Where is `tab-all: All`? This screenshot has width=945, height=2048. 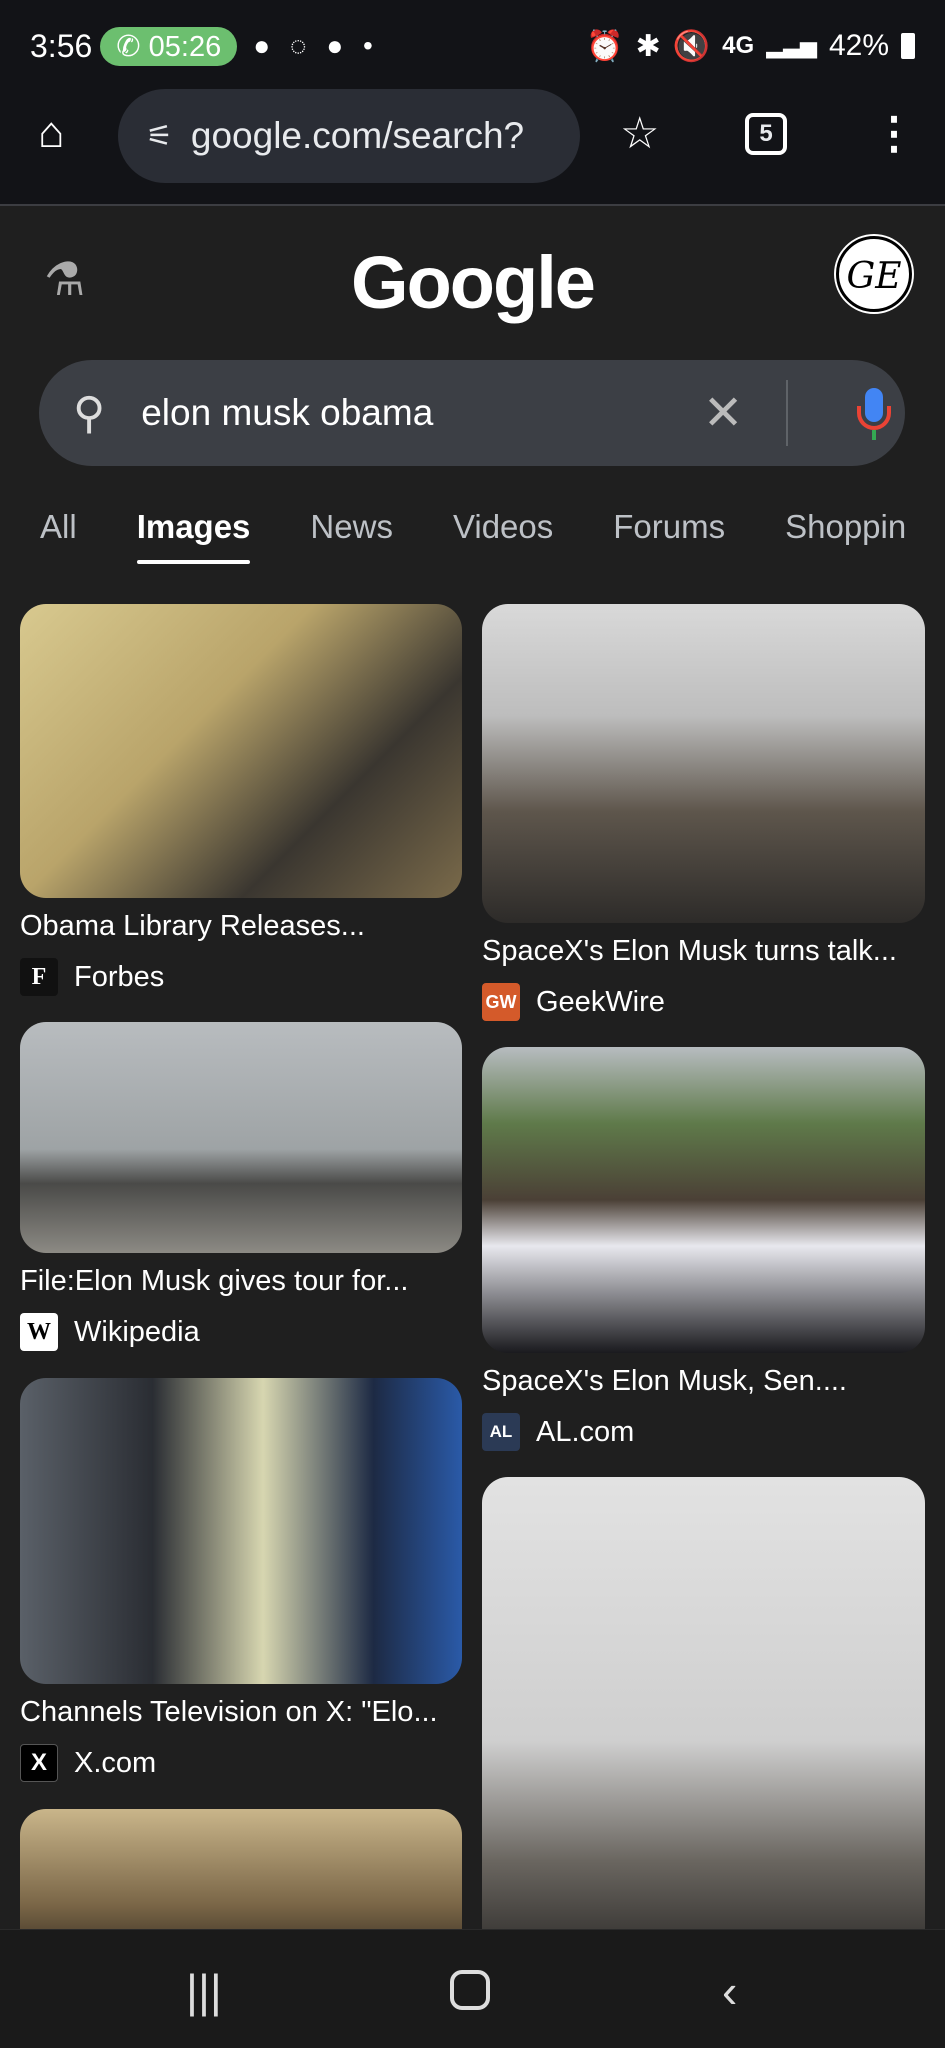
tab-all: All is located at coordinates (58, 527).